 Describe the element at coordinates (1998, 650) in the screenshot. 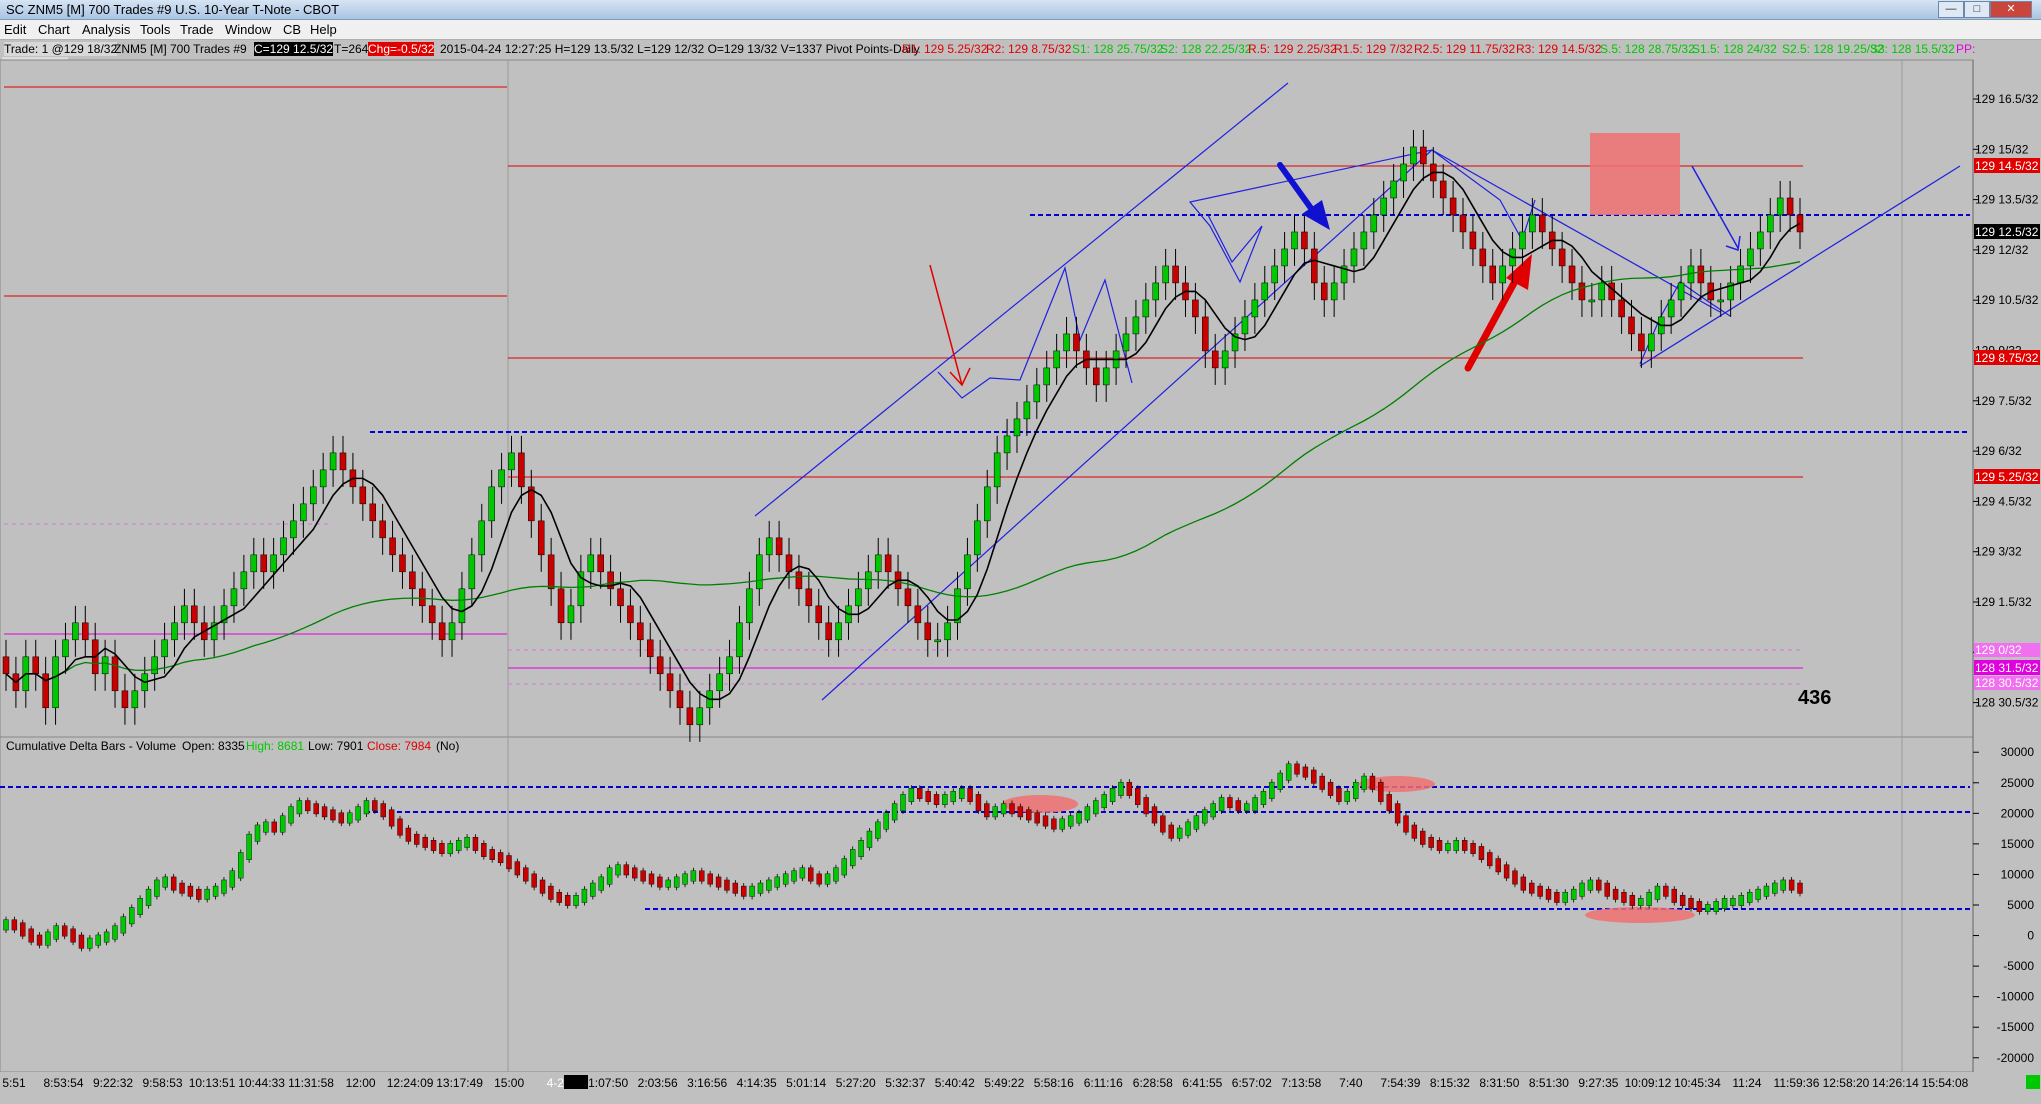

I see `pp-axis-label-a: 129 0/32` at that location.